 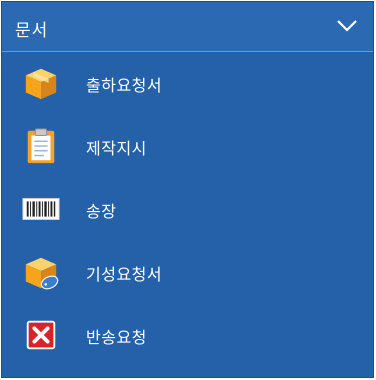 I want to click on menu-item-label: 반송요청, so click(x=116, y=337).